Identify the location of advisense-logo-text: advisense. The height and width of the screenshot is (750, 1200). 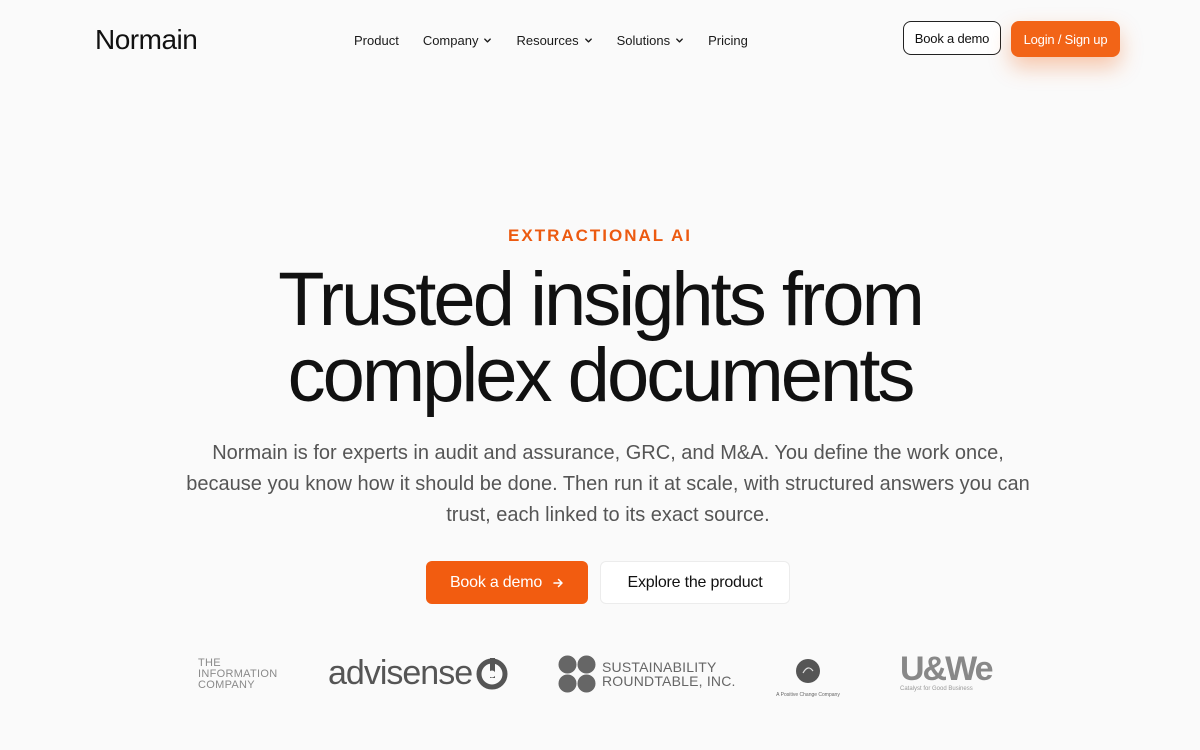
(400, 673).